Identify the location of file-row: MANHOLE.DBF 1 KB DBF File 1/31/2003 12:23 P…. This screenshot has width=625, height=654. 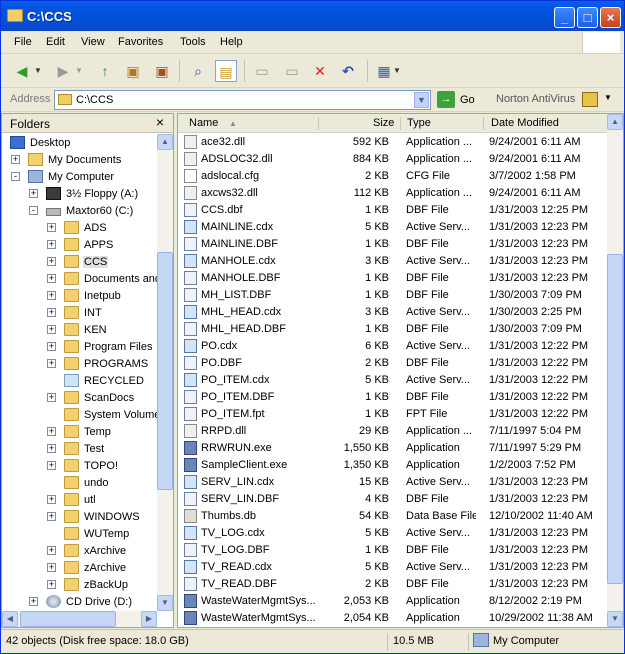
(392, 278).